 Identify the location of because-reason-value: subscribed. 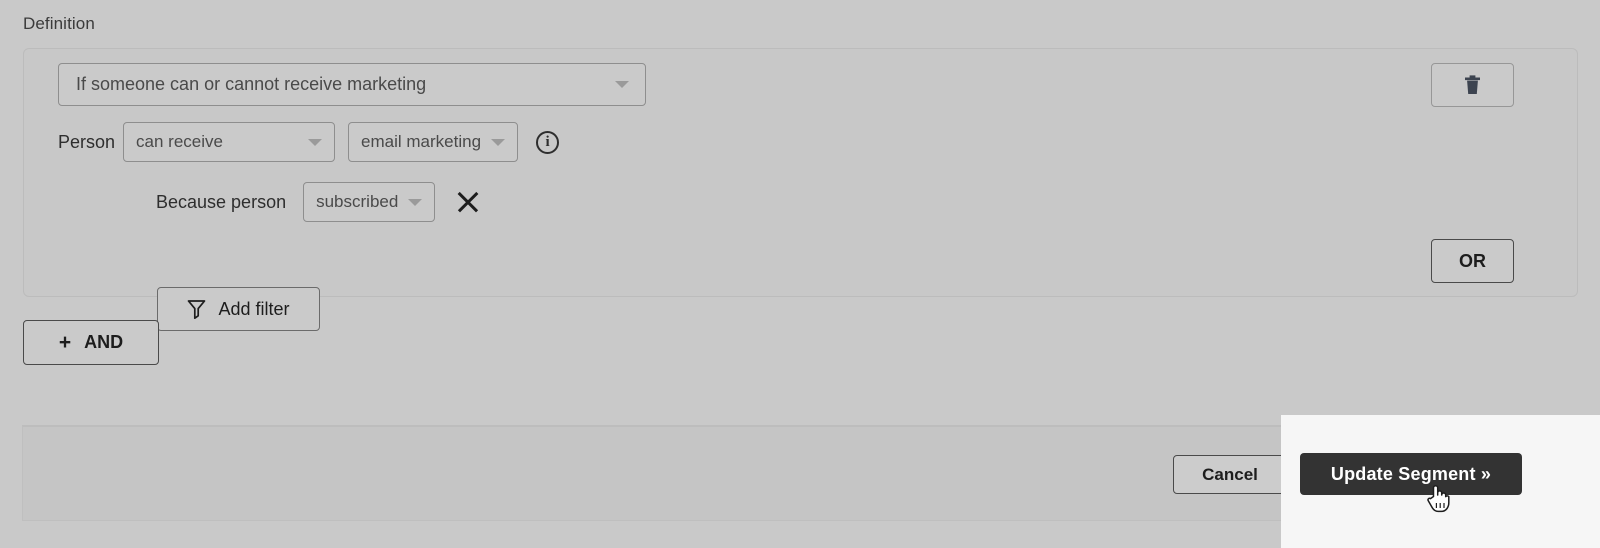
(357, 201).